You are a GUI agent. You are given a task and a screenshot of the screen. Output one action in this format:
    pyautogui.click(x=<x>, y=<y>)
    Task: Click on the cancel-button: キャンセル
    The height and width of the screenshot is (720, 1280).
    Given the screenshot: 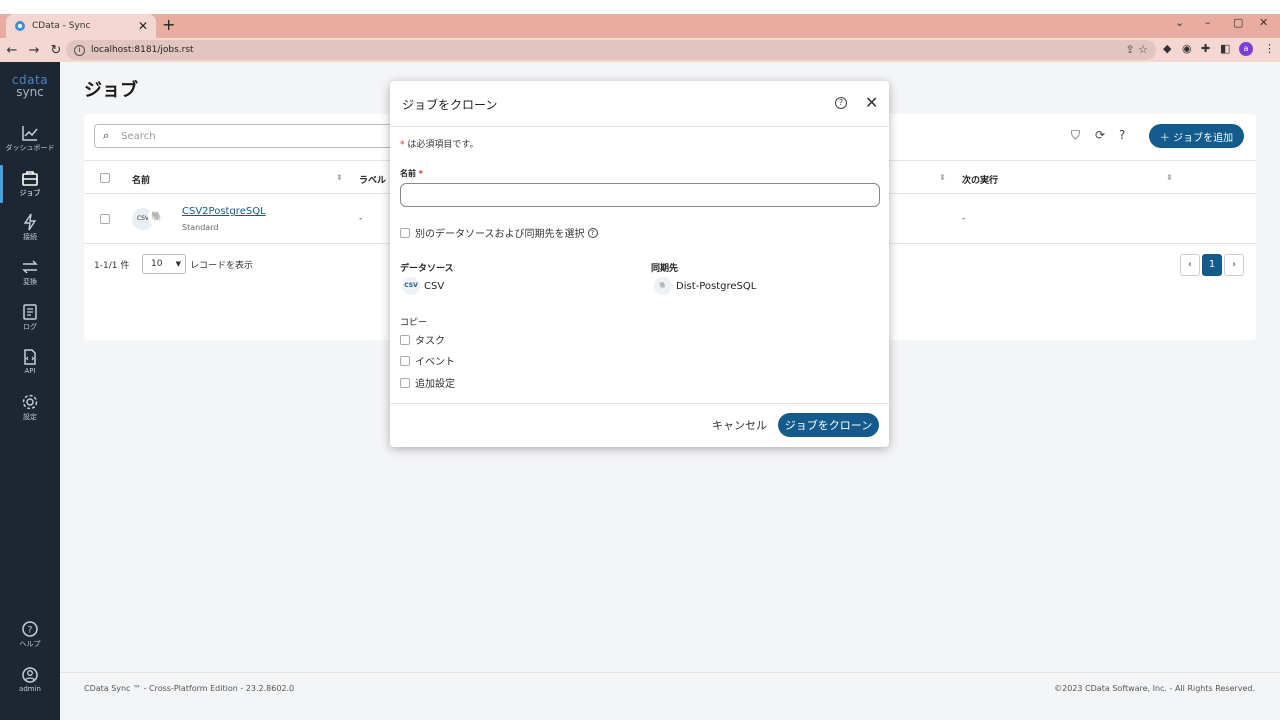 What is the action you would take?
    pyautogui.click(x=739, y=425)
    